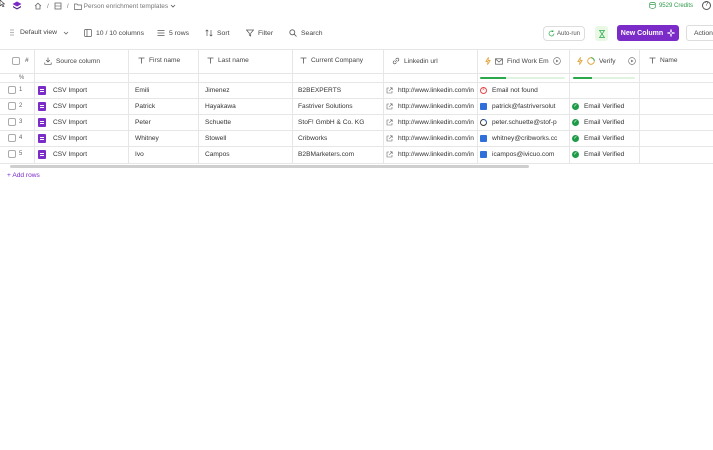  Describe the element at coordinates (173, 6) in the screenshot. I see `chevron-down-icon` at that location.